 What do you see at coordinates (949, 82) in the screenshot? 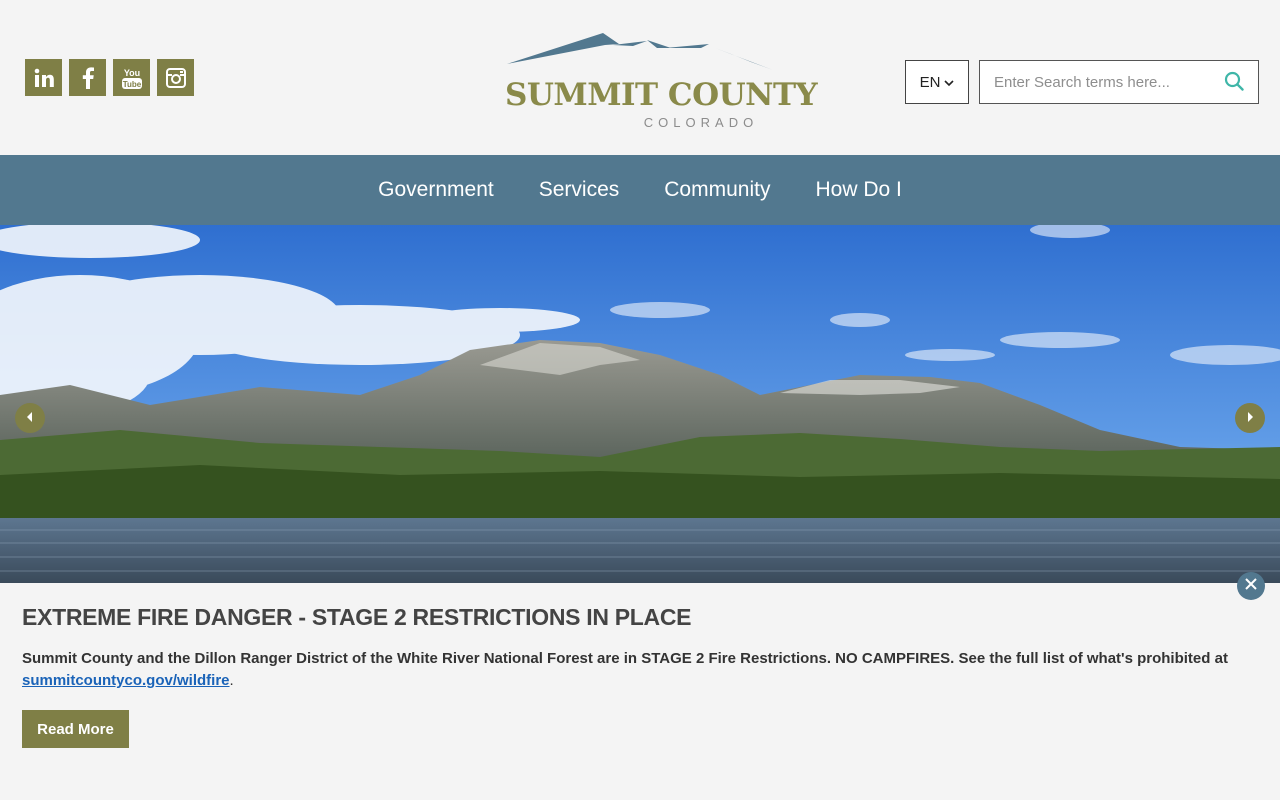
I see `chevron-down-icon` at bounding box center [949, 82].